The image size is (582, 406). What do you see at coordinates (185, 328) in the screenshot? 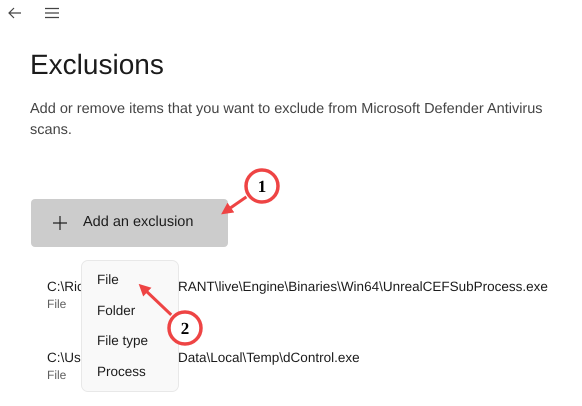
I see `step-badge: 2` at bounding box center [185, 328].